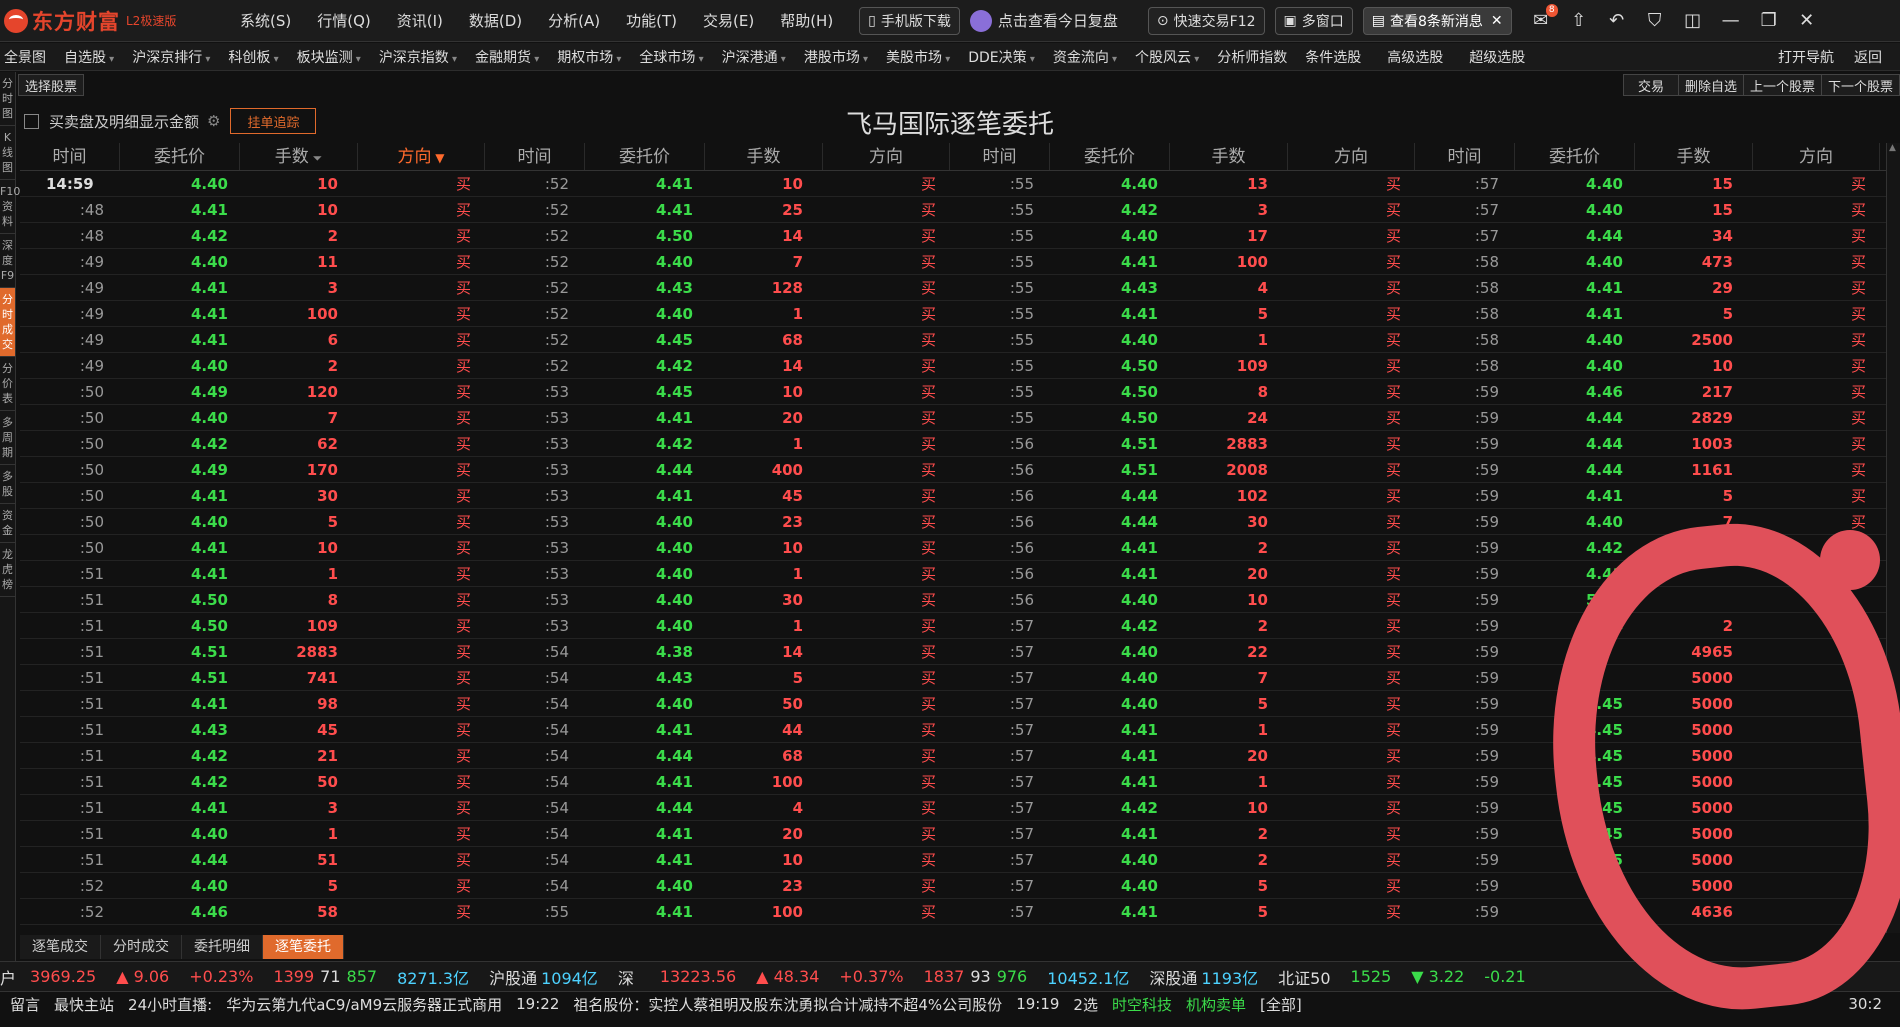 This screenshot has height=1027, width=1900. Describe the element at coordinates (953, 730) in the screenshot. I see `table-row: :51 4.43 45 买:54 4.41 44 买:57 4.41 1 买:59 4.45 5000` at that location.